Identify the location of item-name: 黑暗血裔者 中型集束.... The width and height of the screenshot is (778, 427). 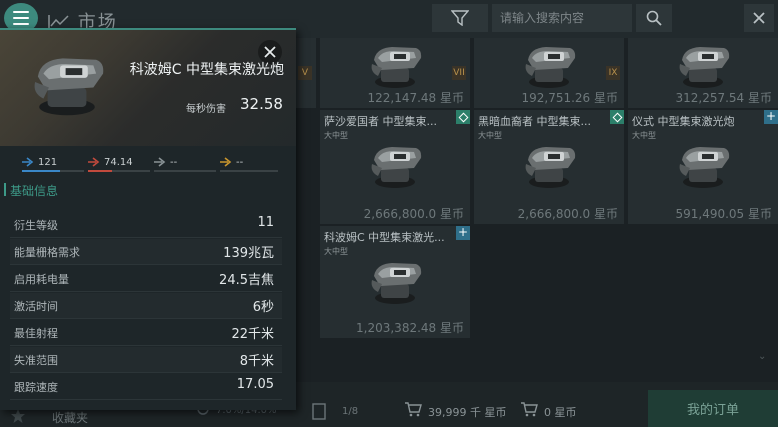
(534, 121).